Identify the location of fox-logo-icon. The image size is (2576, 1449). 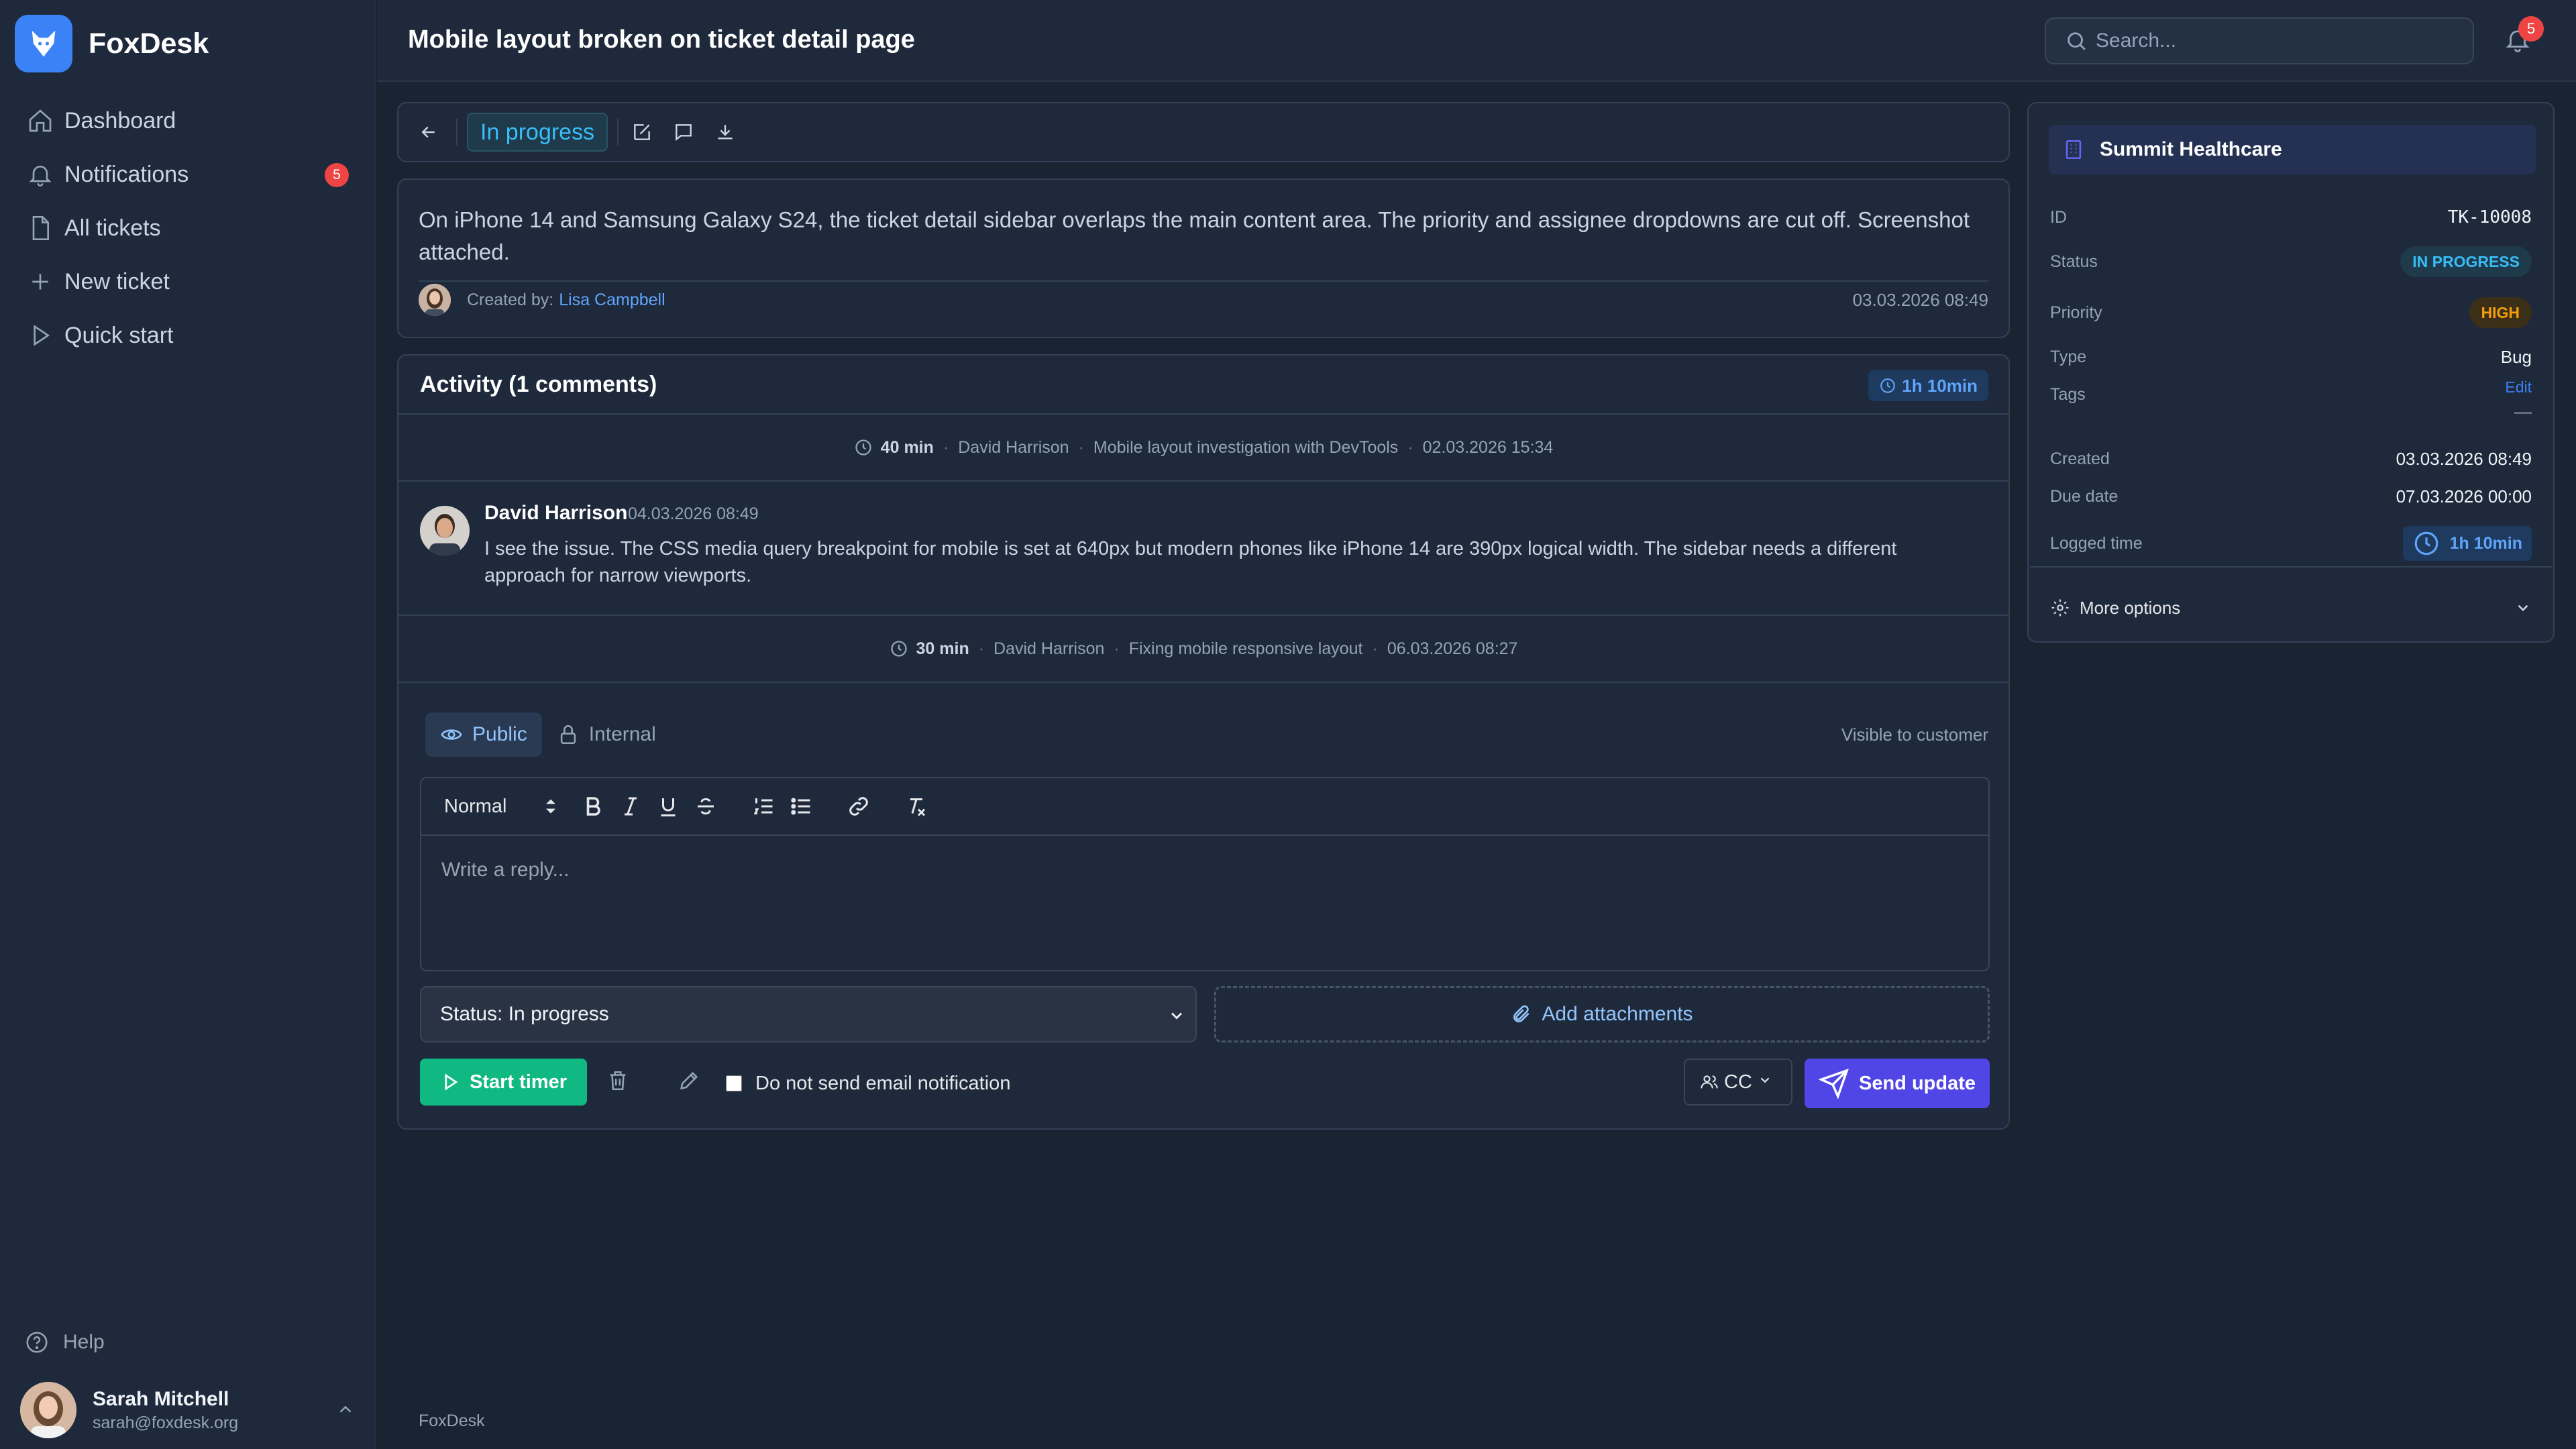
(43, 43).